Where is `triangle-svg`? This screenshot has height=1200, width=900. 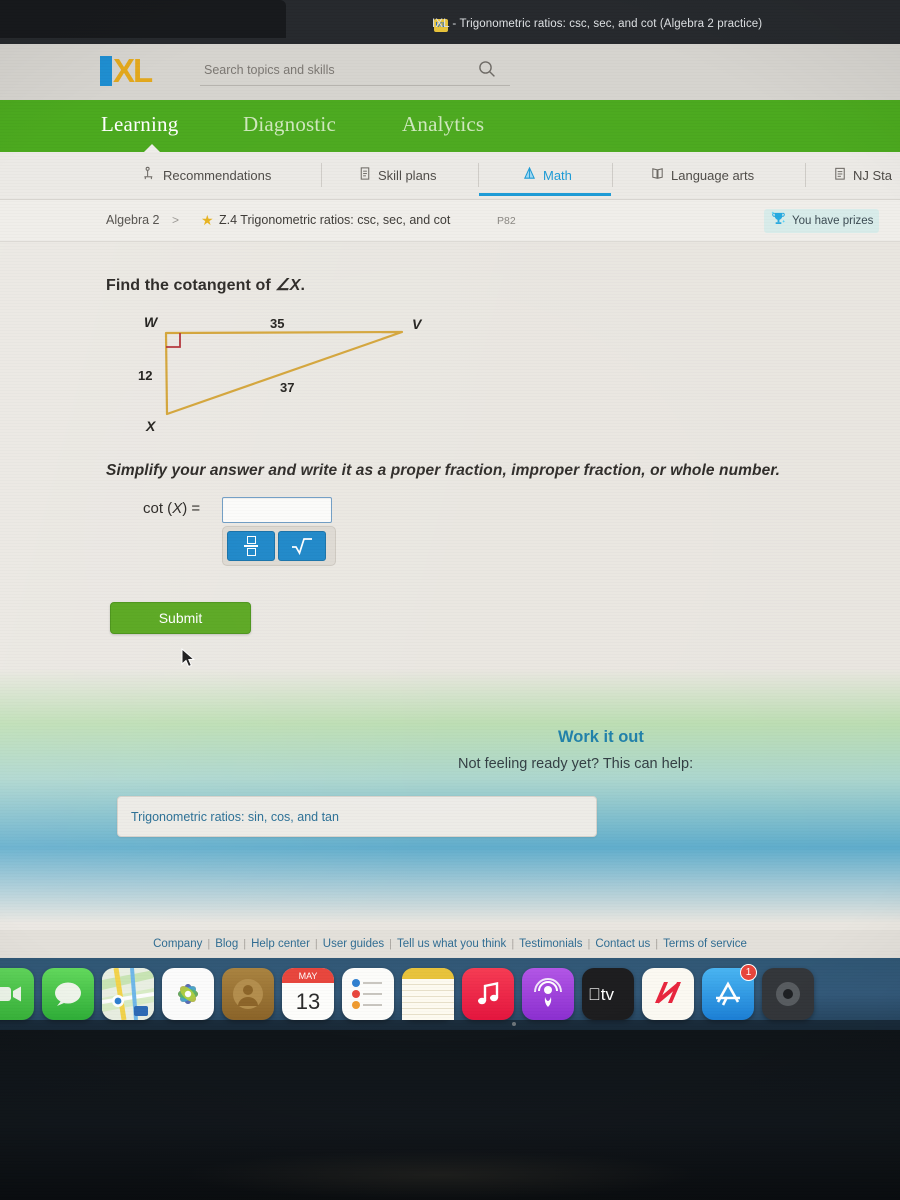 triangle-svg is located at coordinates (284, 373).